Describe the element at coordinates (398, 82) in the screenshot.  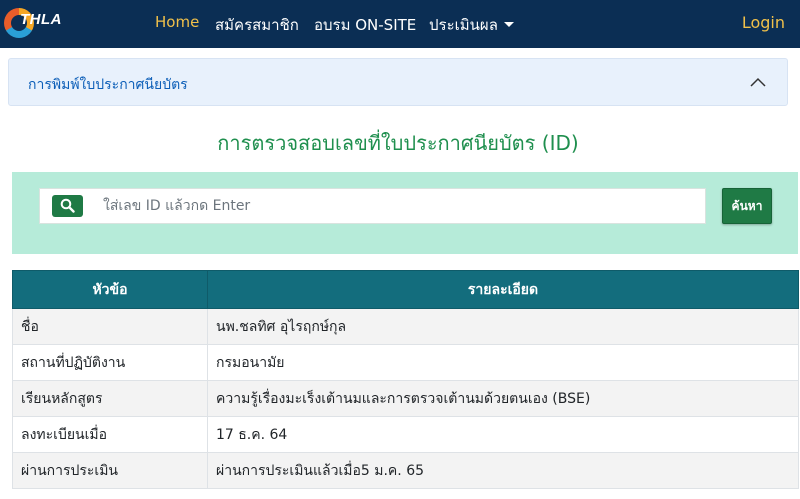
I see `certificate-print-accordion: การพิมพ์ใบประกาศนียบัตร` at that location.